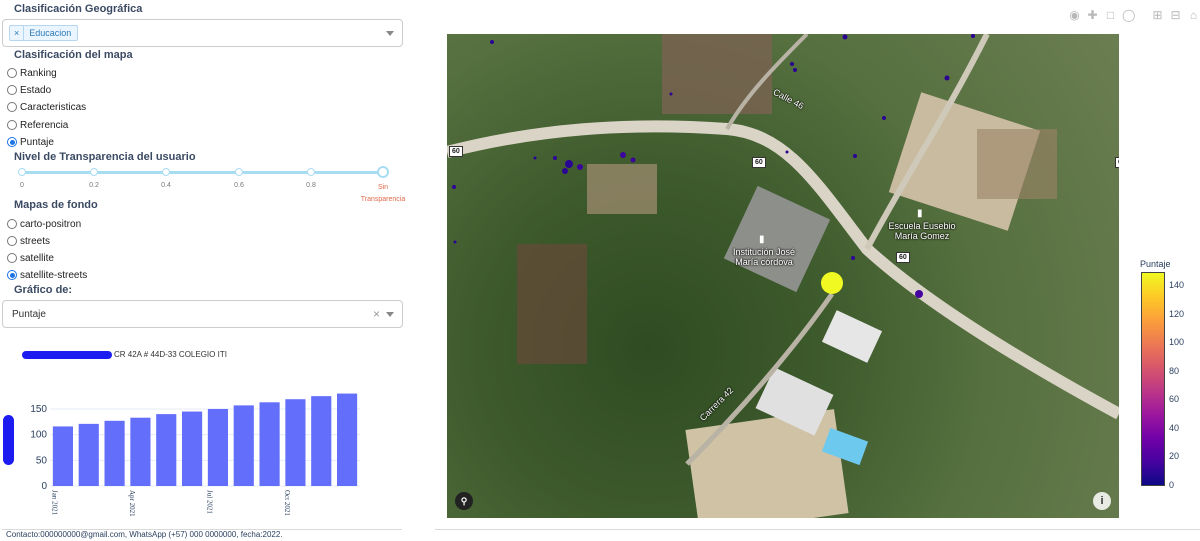  I want to click on x-tick-label: Jul 2021, so click(210, 502).